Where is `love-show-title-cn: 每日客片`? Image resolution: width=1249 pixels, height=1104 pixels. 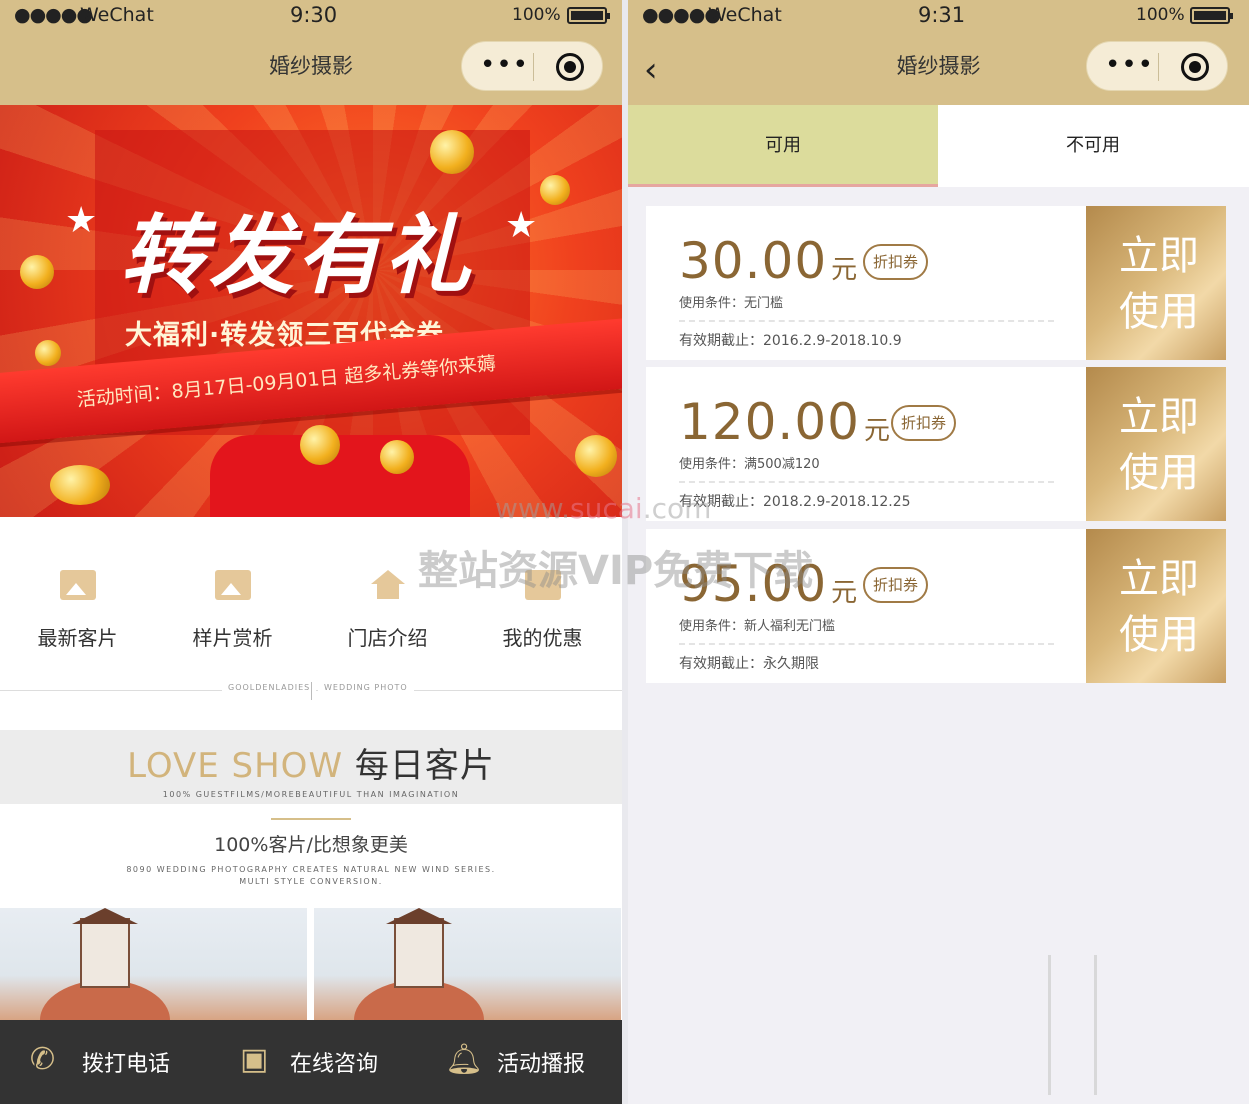 love-show-title-cn: 每日客片 is located at coordinates (424, 766).